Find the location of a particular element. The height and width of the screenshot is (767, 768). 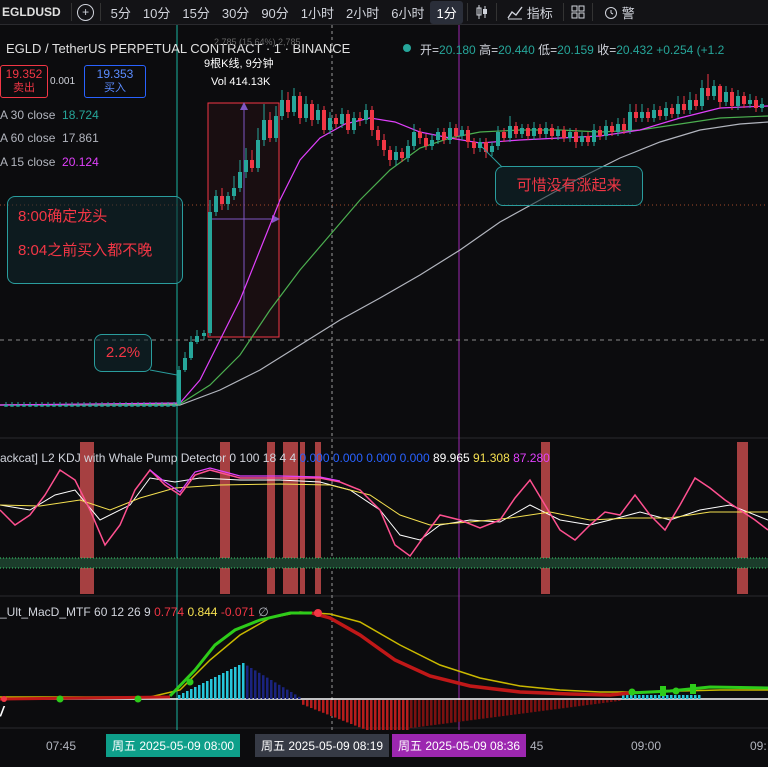

indicators-button: 指标 is located at coordinates (530, 12).